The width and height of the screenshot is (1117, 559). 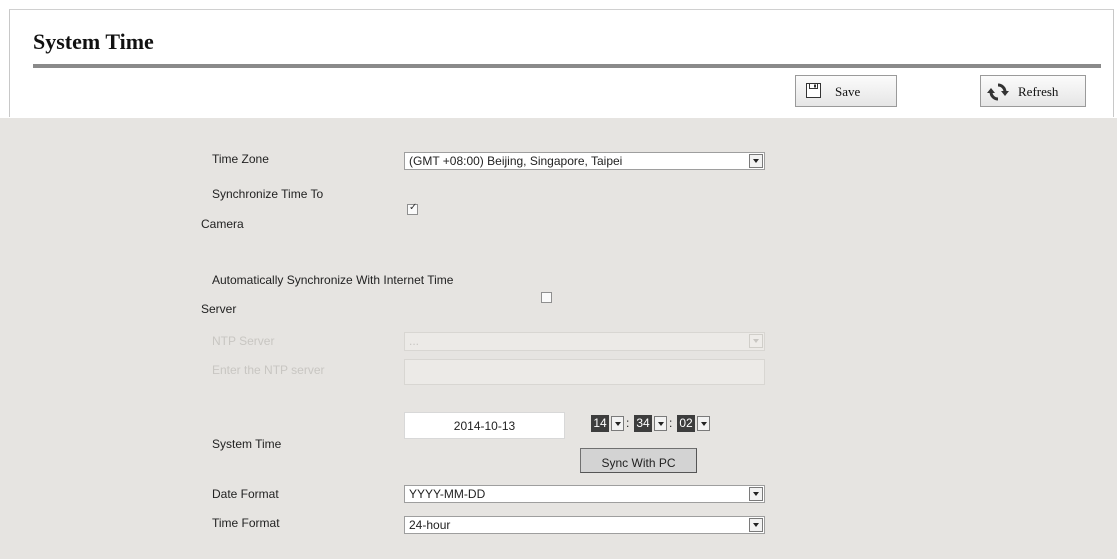 I want to click on sync-camera-label-line2: Camera, so click(x=222, y=224).